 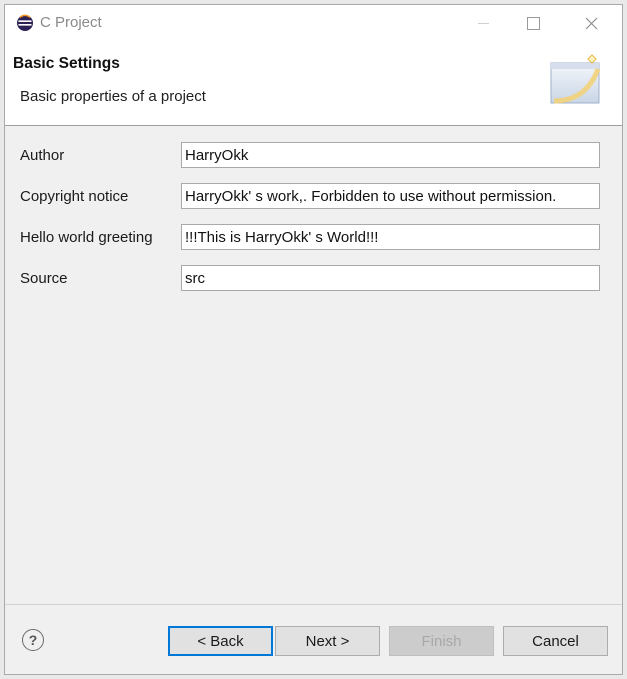 What do you see at coordinates (220, 641) in the screenshot?
I see `back-button: < Back` at bounding box center [220, 641].